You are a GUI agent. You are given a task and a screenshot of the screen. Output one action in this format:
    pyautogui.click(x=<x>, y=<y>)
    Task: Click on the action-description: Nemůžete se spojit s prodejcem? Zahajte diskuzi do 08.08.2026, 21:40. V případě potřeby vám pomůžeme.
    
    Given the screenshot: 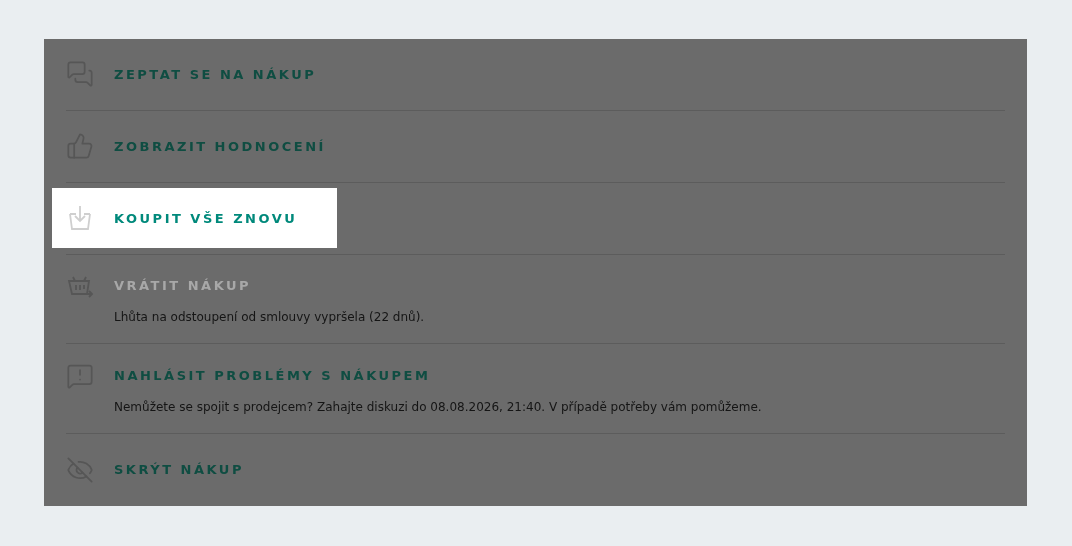 What is the action you would take?
    pyautogui.click(x=438, y=407)
    